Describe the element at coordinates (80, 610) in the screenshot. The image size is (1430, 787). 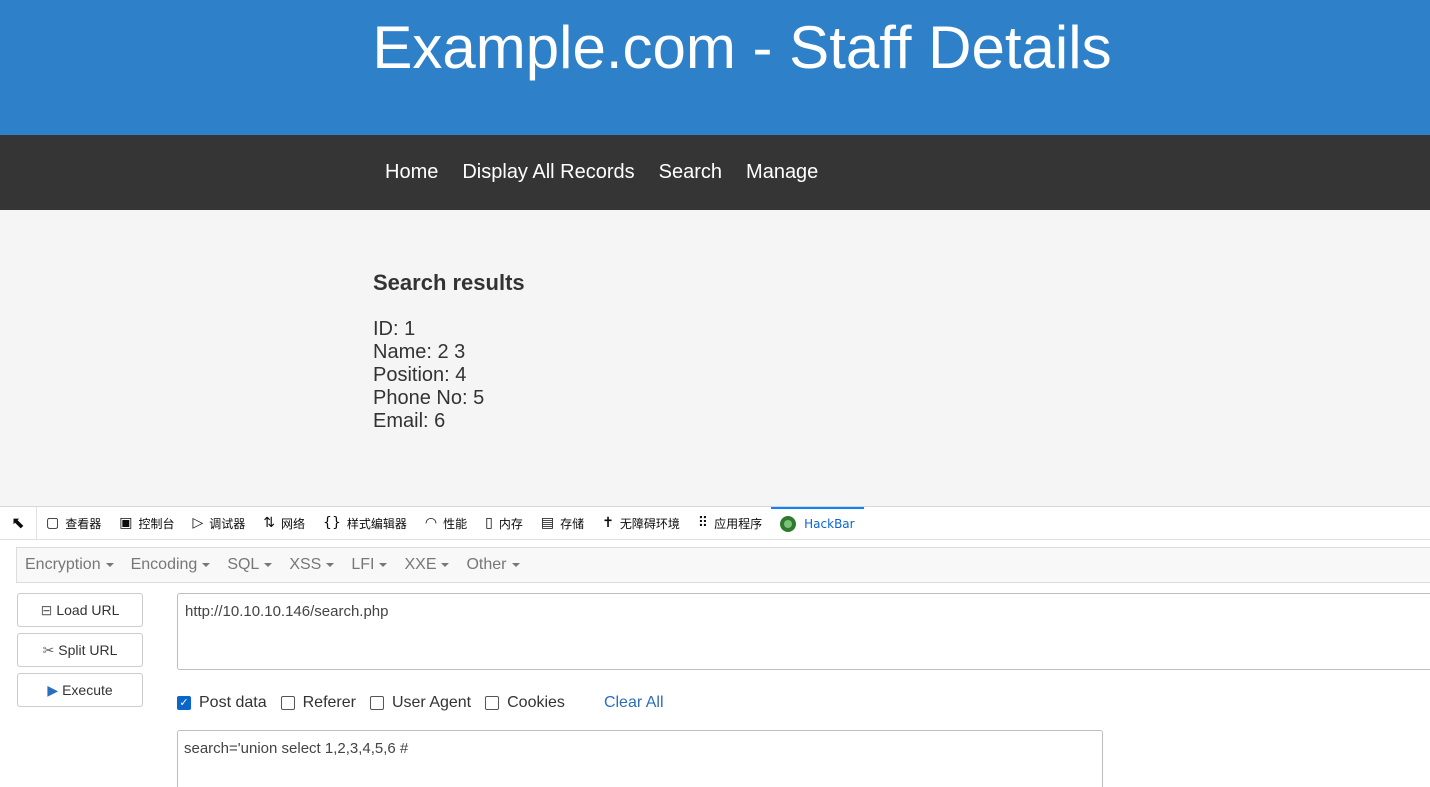
I see `load-url-button: ⊟ Load URL` at that location.